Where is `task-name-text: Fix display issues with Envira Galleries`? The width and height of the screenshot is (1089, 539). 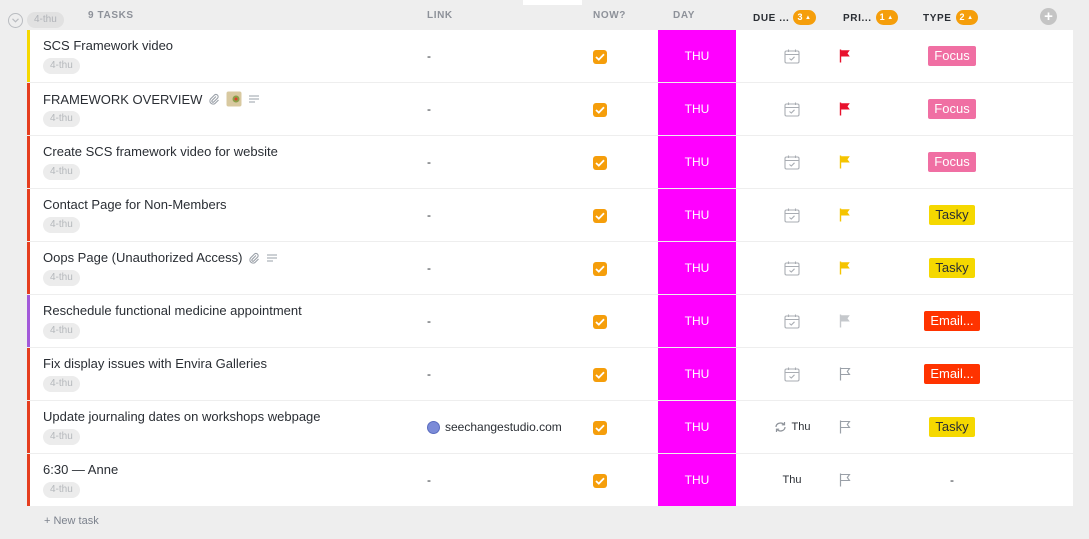
task-name-text: Fix display issues with Envira Galleries is located at coordinates (155, 363).